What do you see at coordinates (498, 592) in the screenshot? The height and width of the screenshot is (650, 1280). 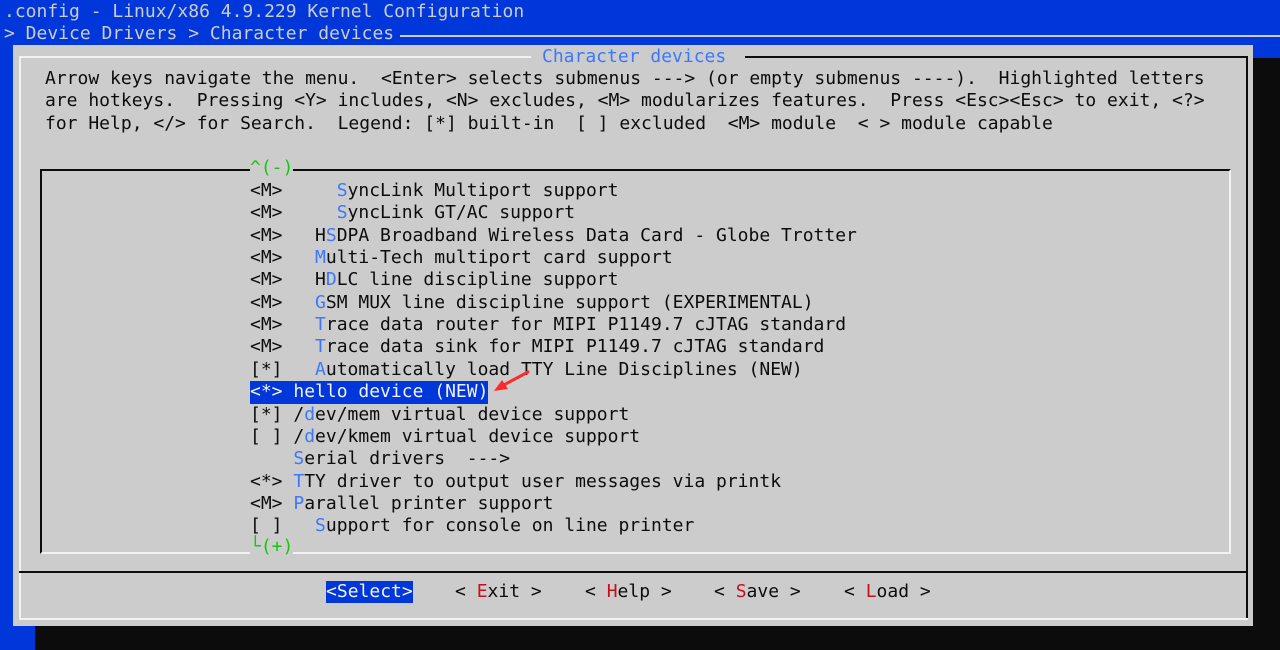 I see `exit-button: < Exit >` at bounding box center [498, 592].